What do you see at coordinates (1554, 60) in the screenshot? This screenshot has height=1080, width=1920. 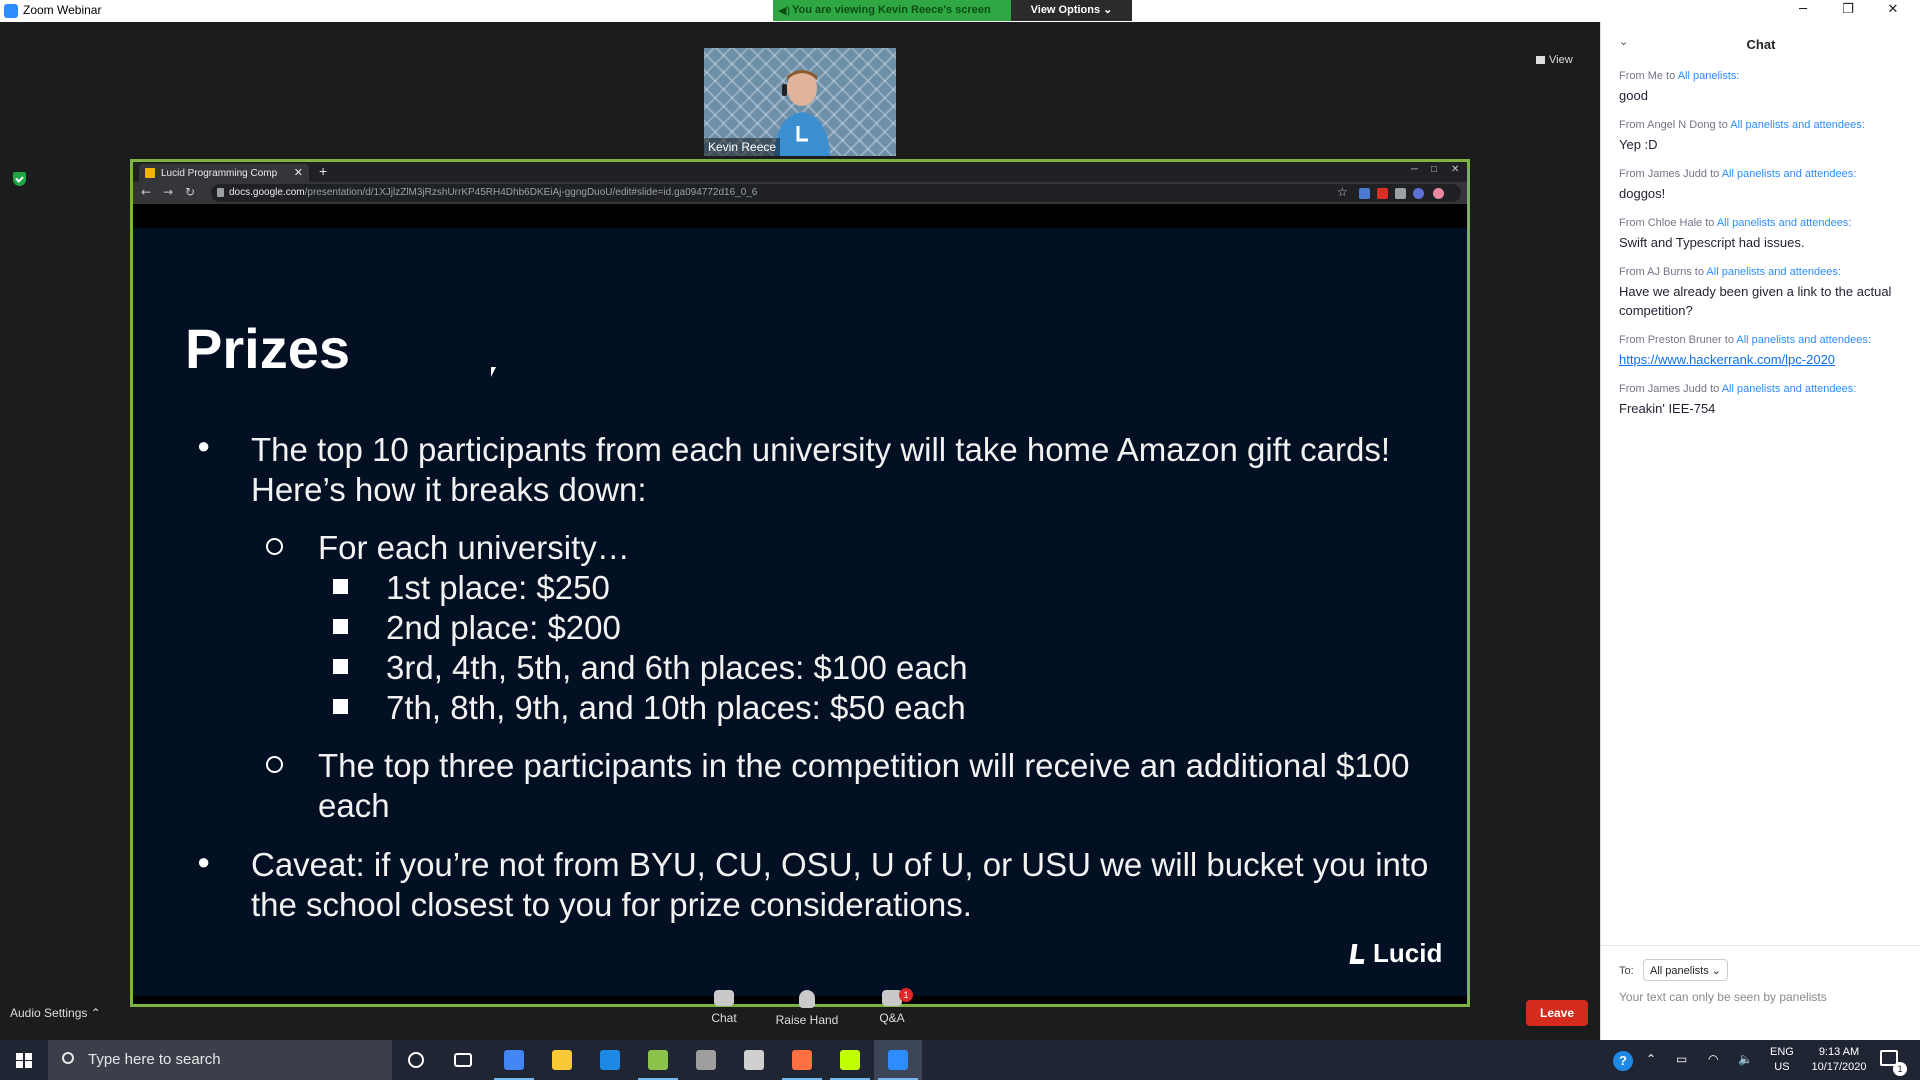 I see `view-toggle-button: View` at bounding box center [1554, 60].